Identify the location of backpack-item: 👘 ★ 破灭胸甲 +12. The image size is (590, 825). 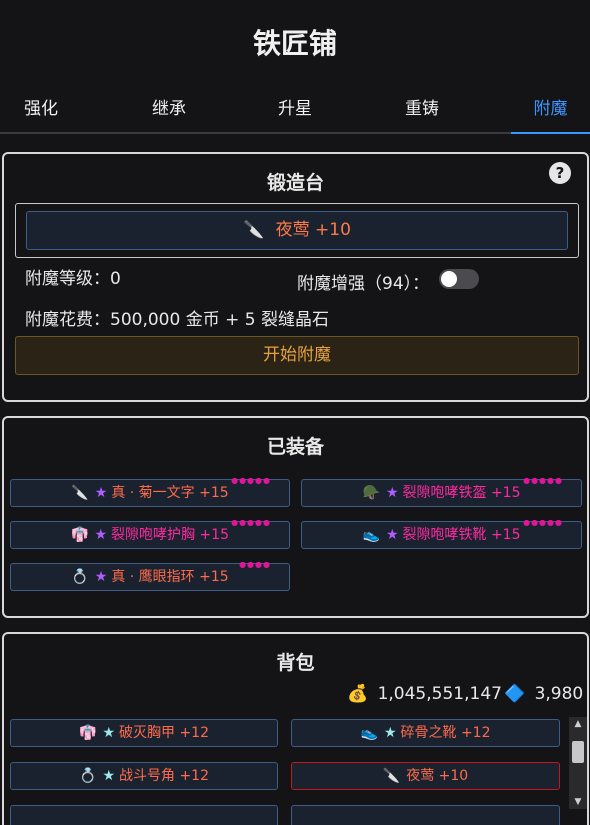
(144, 733).